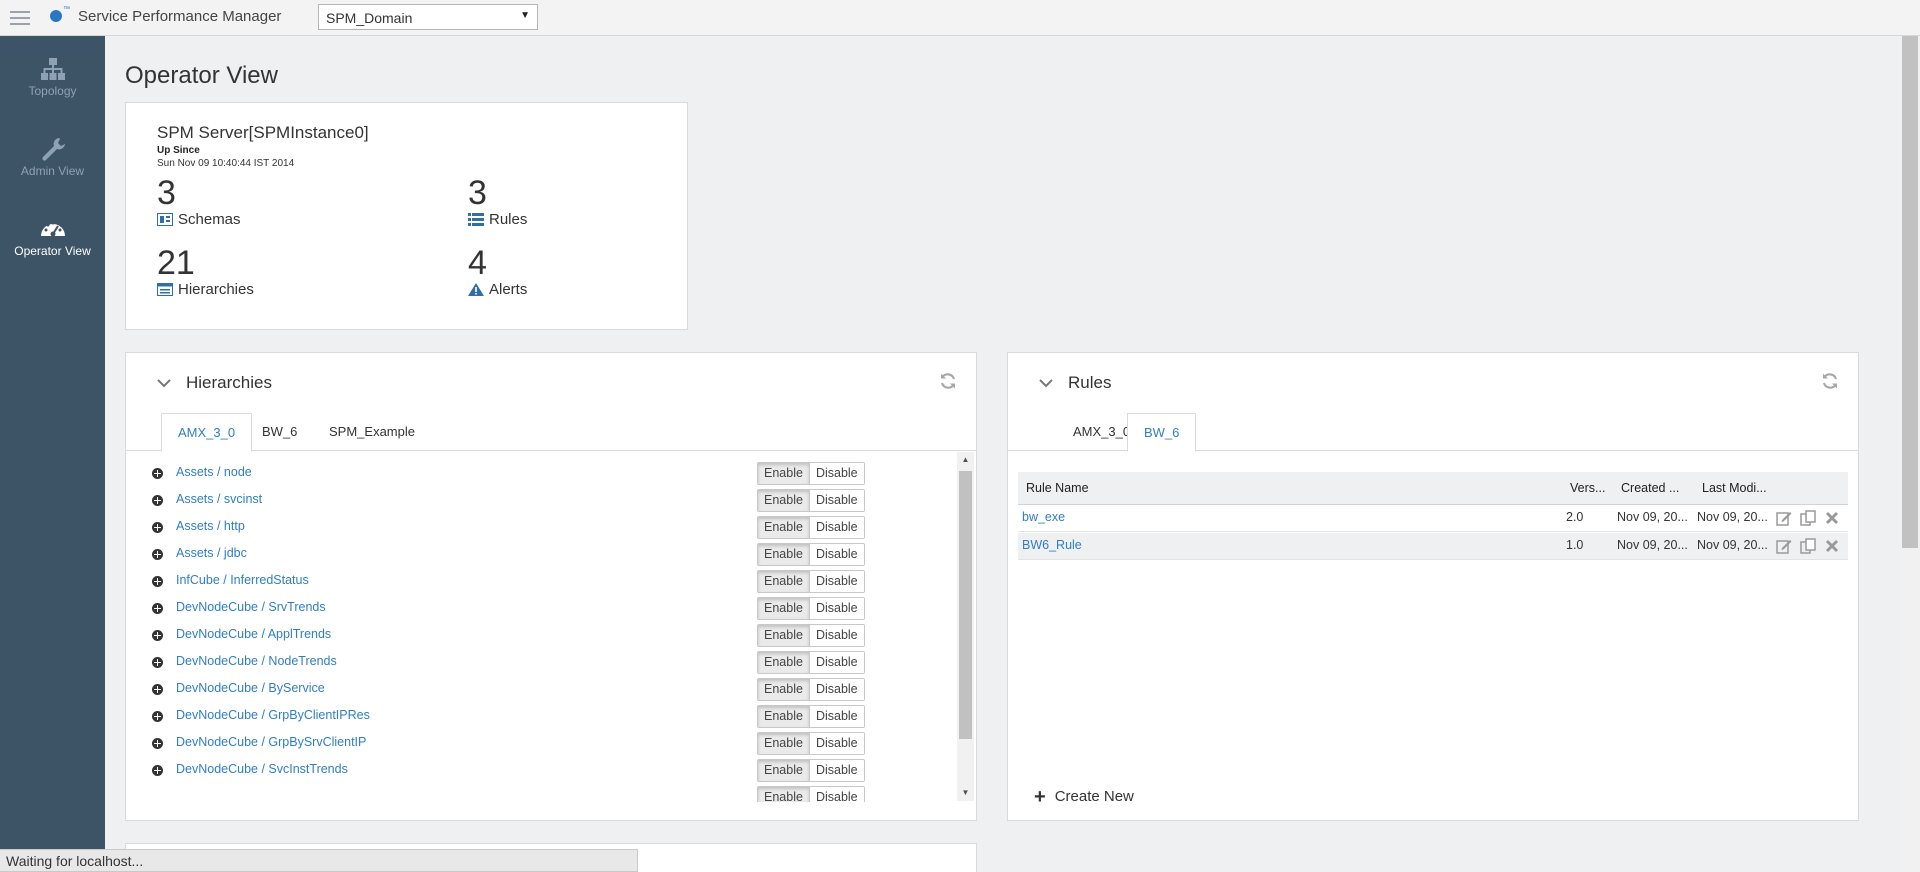  What do you see at coordinates (271, 742) in the screenshot?
I see `hierarchy-link: DevNodeCube / GrpBySrvClientIP` at bounding box center [271, 742].